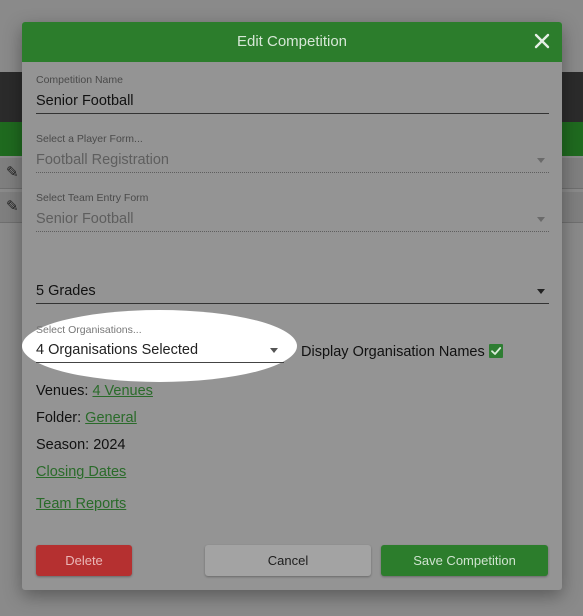 The width and height of the screenshot is (583, 616). Describe the element at coordinates (66, 291) in the screenshot. I see `grades-text: 5 Grades` at that location.